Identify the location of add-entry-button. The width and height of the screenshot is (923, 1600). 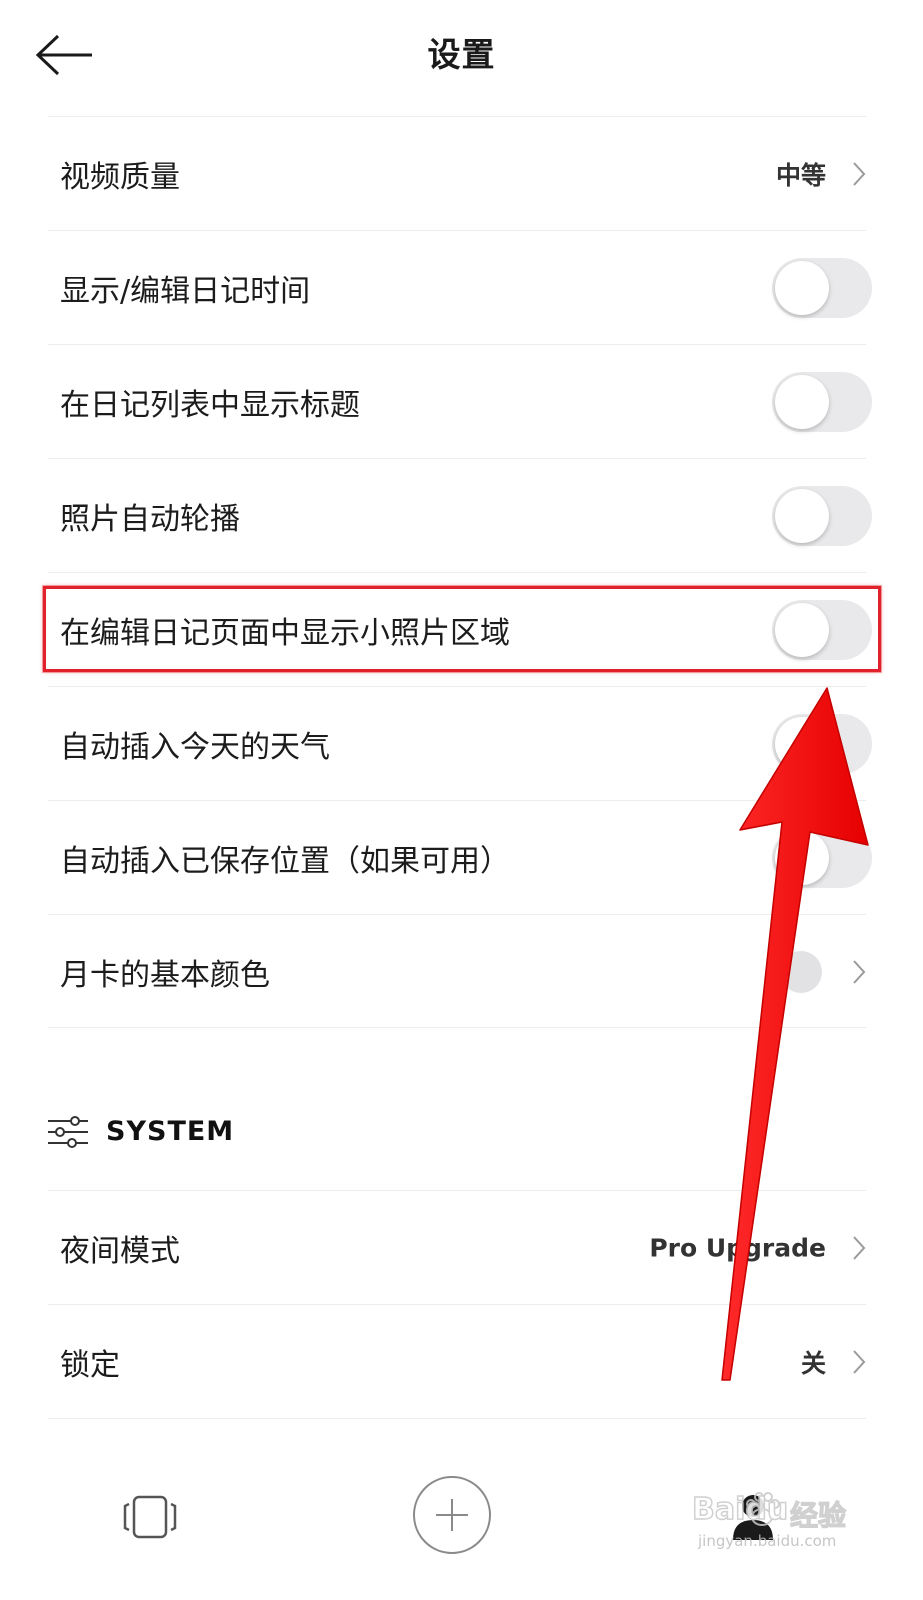
(452, 1515).